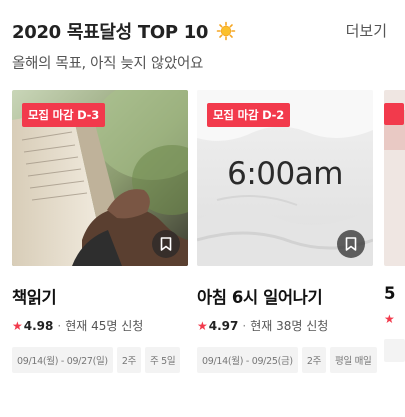  Describe the element at coordinates (353, 360) in the screenshot. I see `tag-frequency: 평일 매일` at that location.